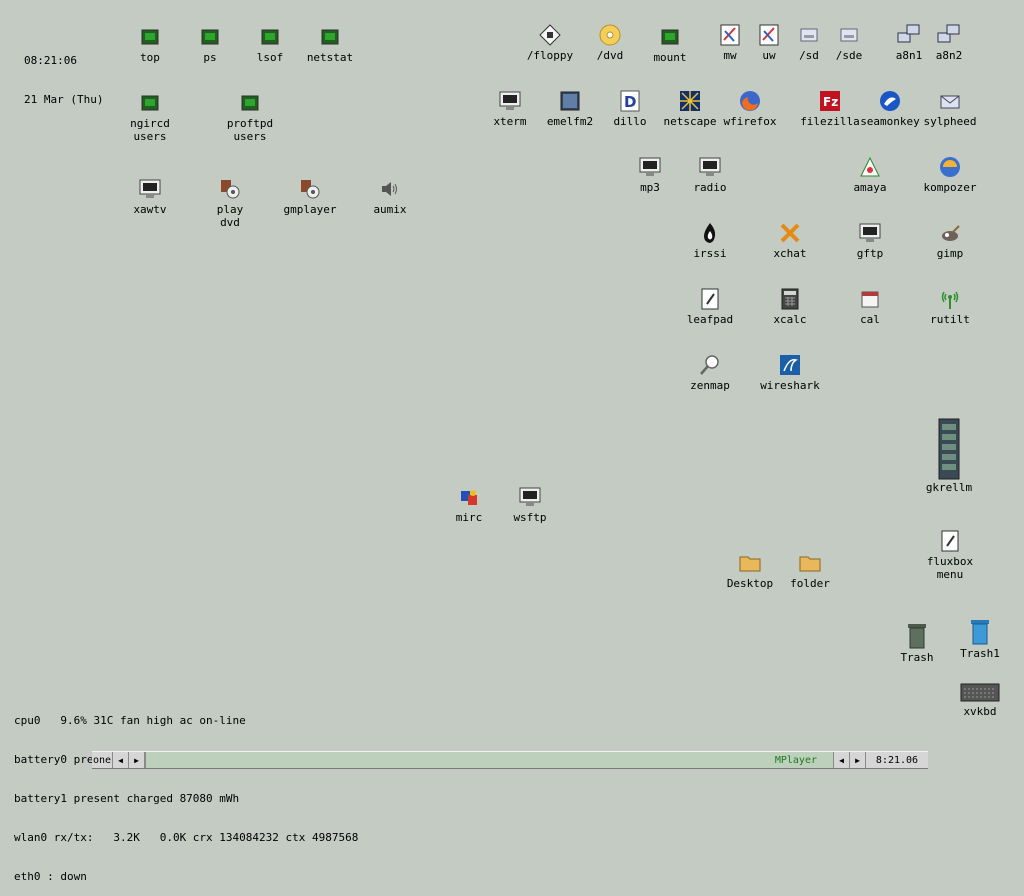  What do you see at coordinates (121, 760) in the screenshot?
I see `workspace-prev-button: ◀` at bounding box center [121, 760].